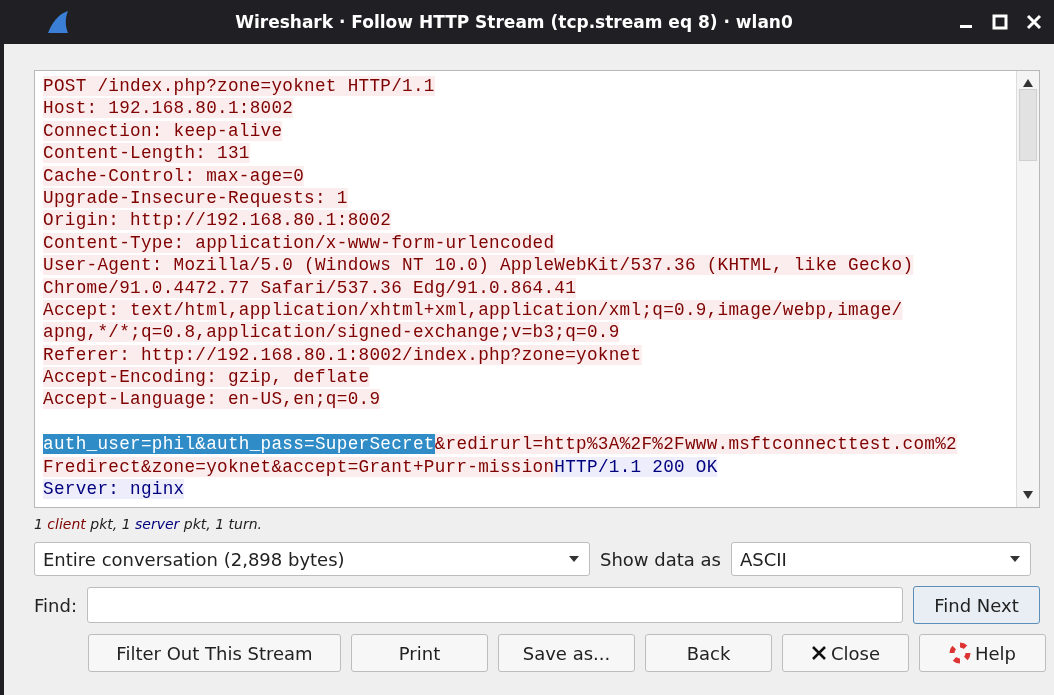 This screenshot has width=1054, height=695. What do you see at coordinates (214, 653) in the screenshot?
I see `dialog-button: Filter Out This Stream` at bounding box center [214, 653].